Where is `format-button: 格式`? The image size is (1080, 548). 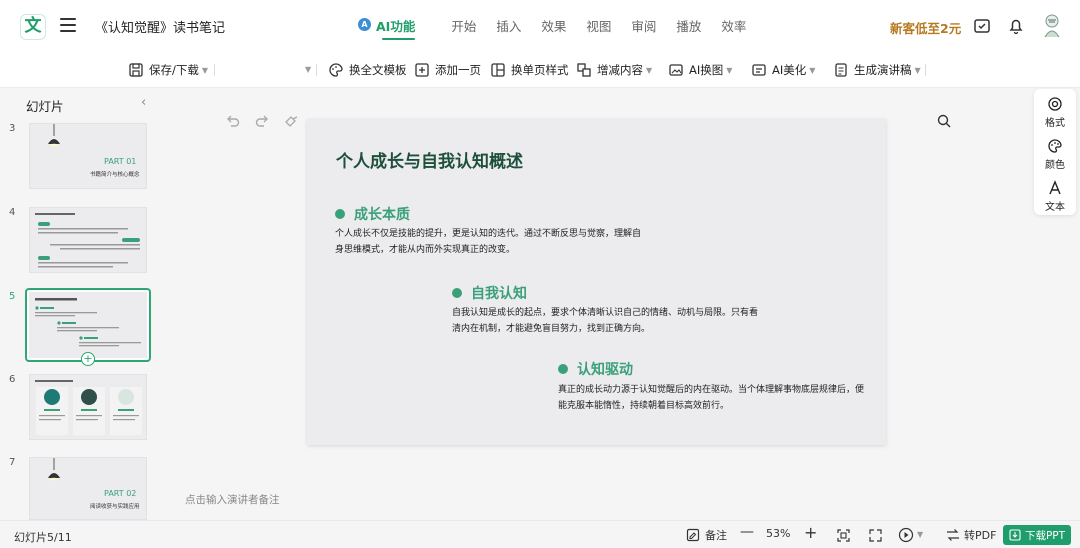
format-button: 格式 is located at coordinates (1055, 112).